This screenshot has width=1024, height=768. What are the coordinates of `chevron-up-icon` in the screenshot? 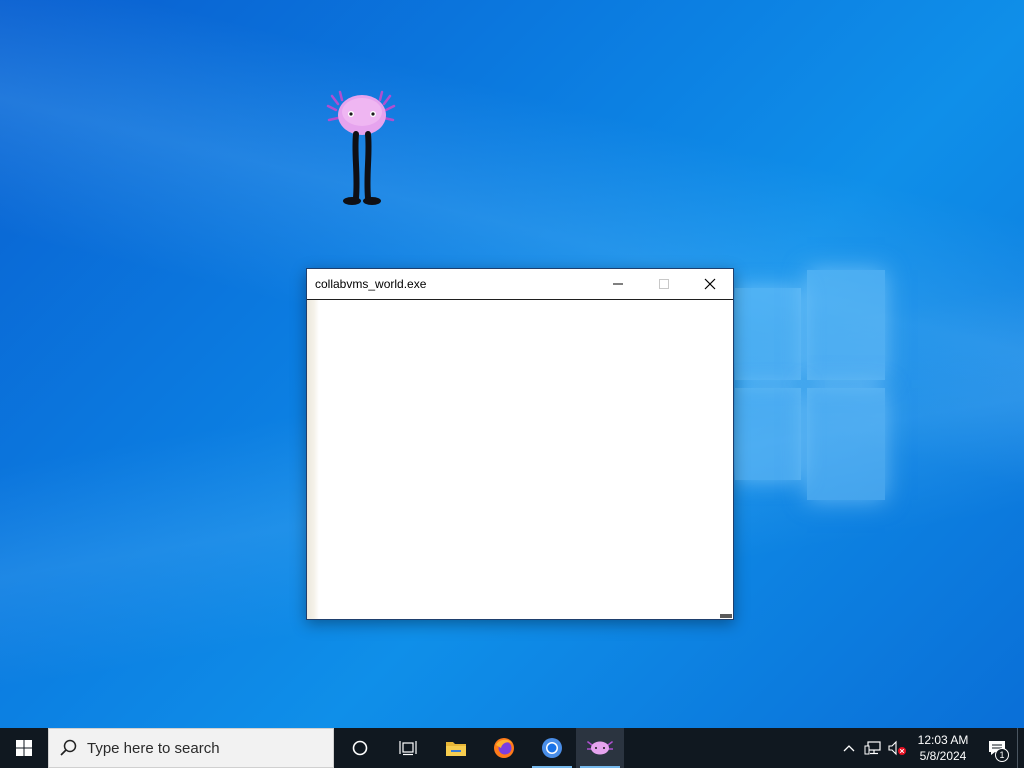 It's located at (849, 748).